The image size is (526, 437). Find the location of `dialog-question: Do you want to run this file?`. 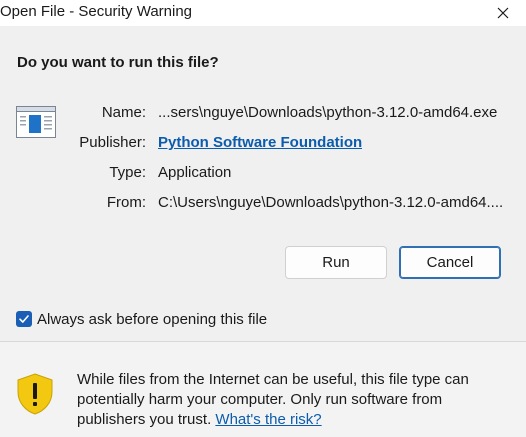

dialog-question: Do you want to run this file? is located at coordinates (118, 62).